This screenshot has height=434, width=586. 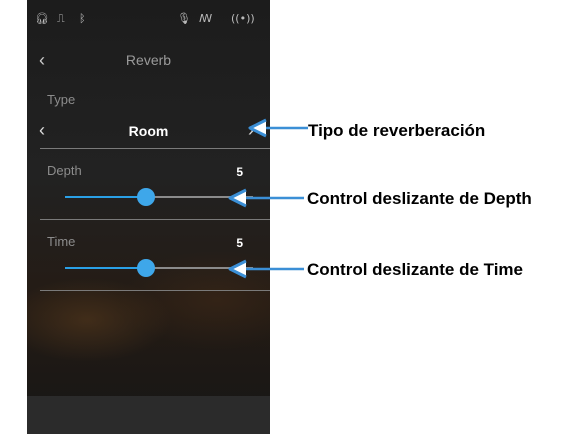 What do you see at coordinates (266, 269) in the screenshot?
I see `callout-arrow-time` at bounding box center [266, 269].